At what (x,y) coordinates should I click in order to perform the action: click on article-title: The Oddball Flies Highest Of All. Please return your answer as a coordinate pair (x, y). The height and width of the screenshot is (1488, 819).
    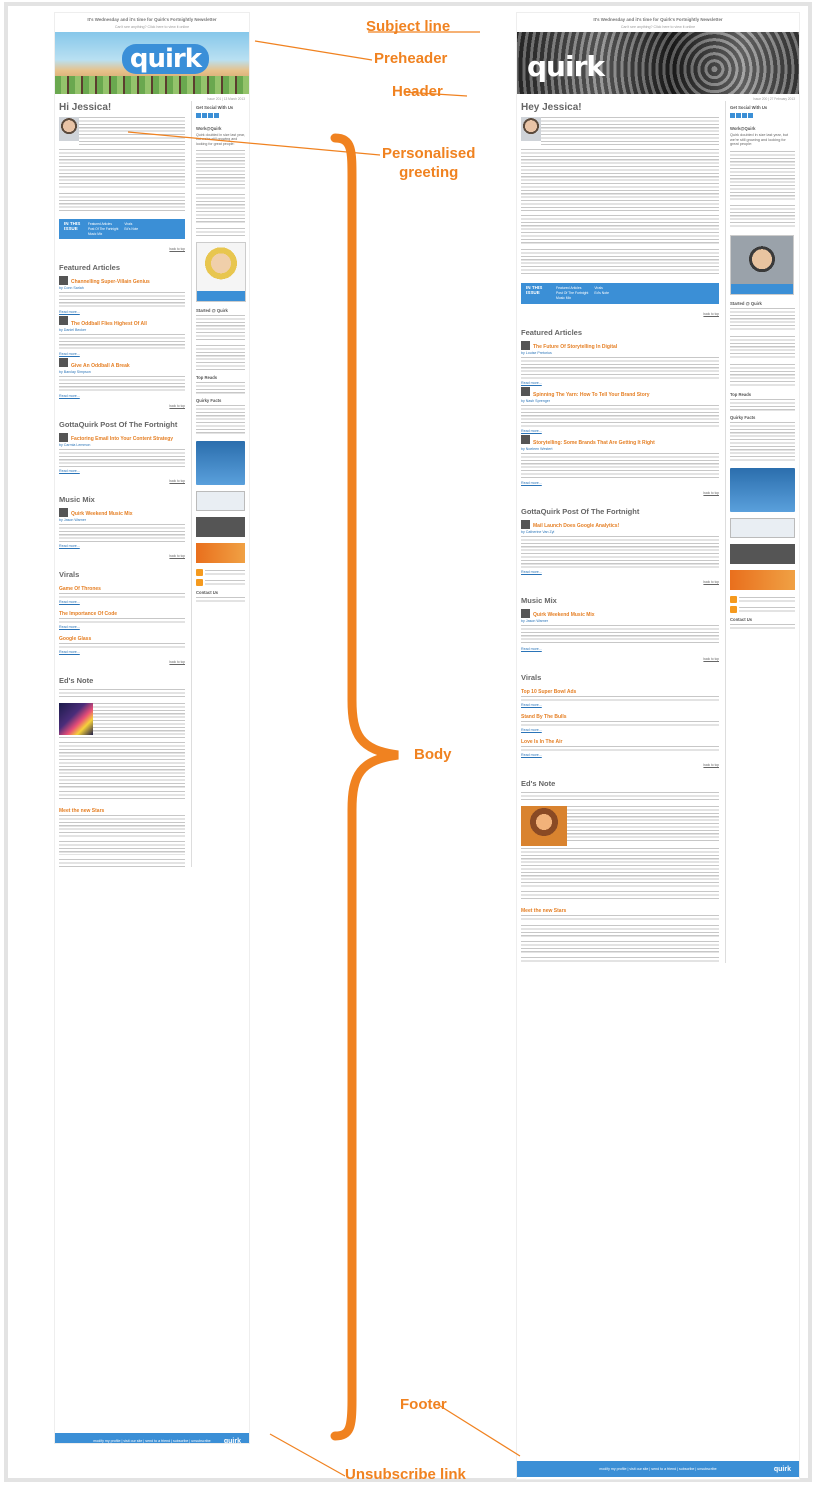
    Looking at the image, I should click on (122, 324).